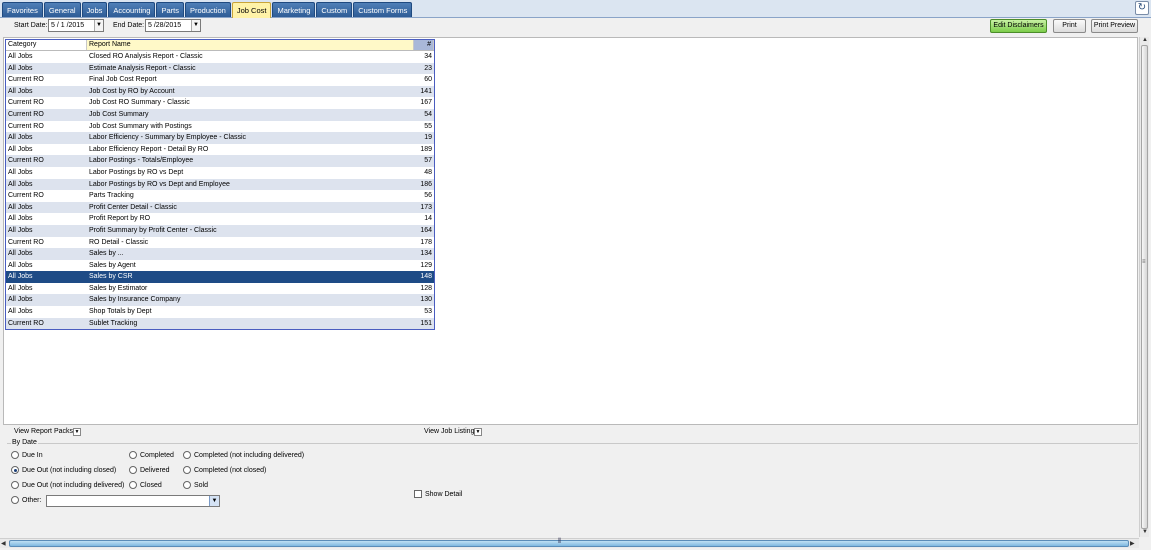  Describe the element at coordinates (3, 543) in the screenshot. I see `scroll-left-icon: ◀` at that location.